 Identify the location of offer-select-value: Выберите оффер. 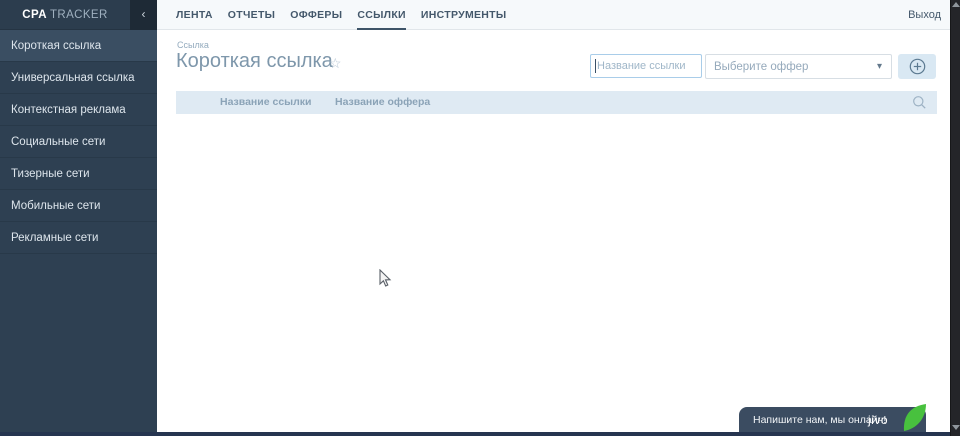
(761, 67).